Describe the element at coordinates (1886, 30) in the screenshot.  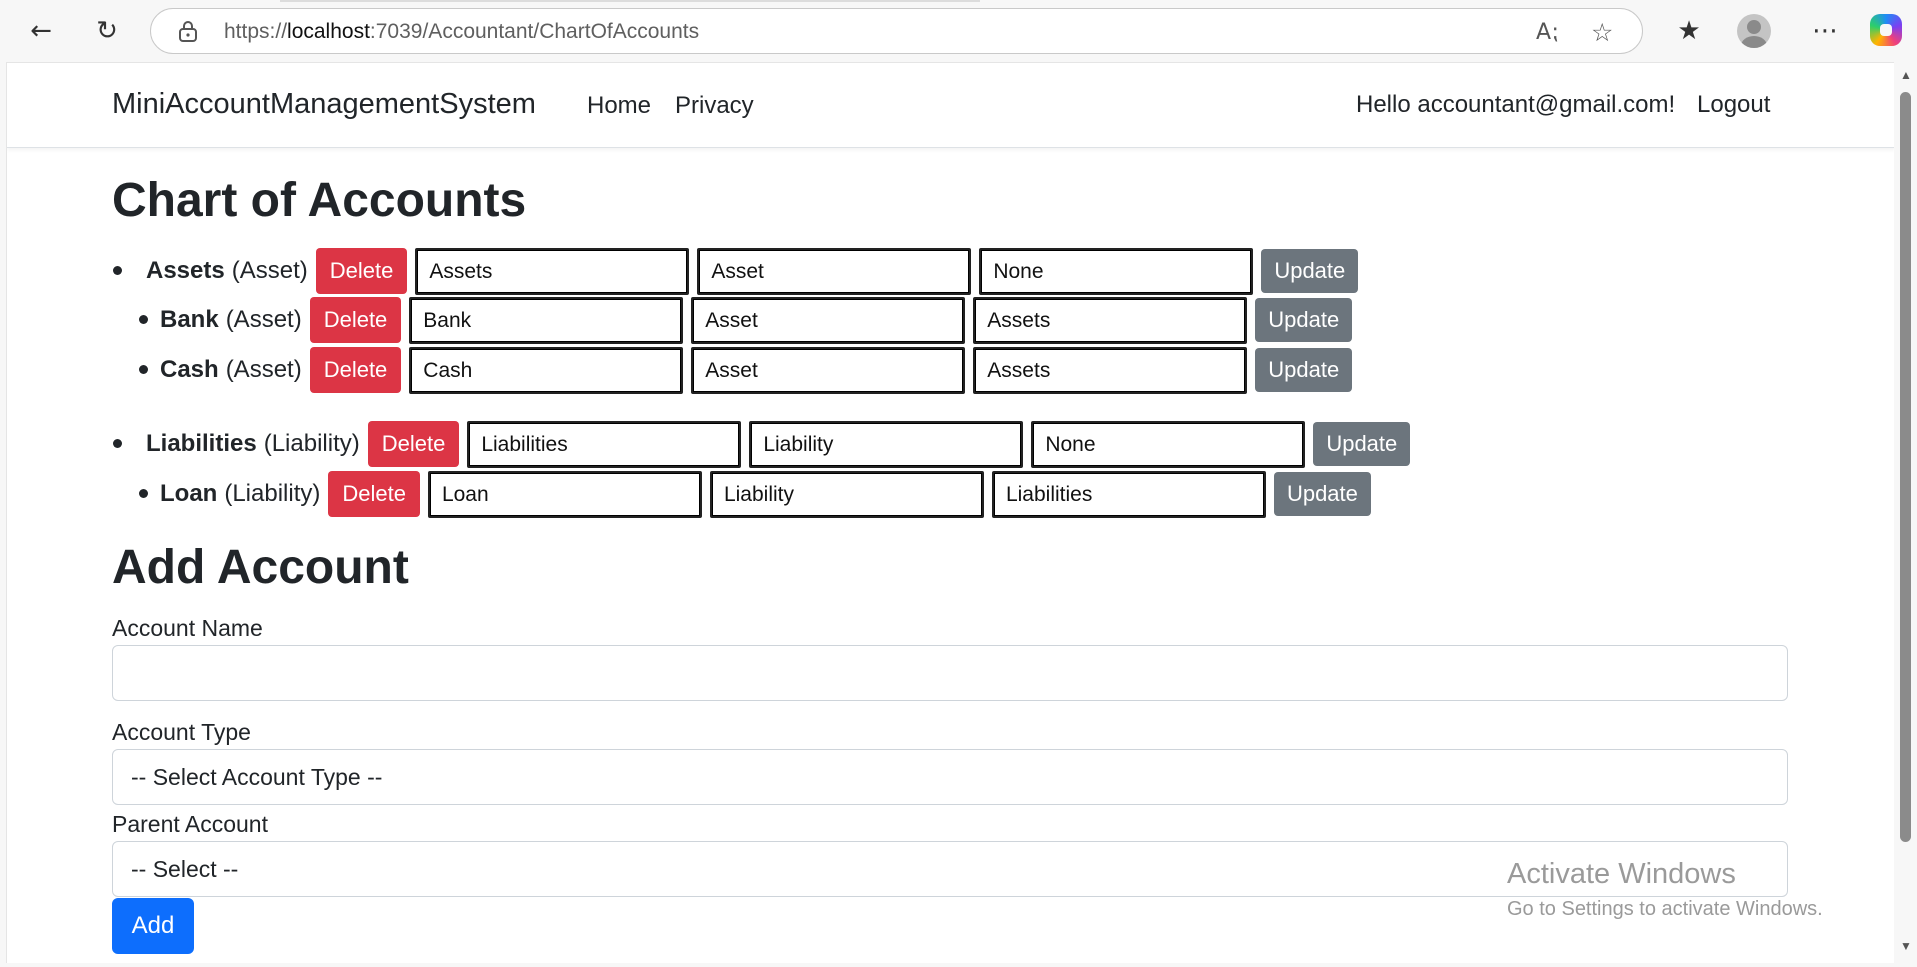
I see `copilot-icon` at that location.